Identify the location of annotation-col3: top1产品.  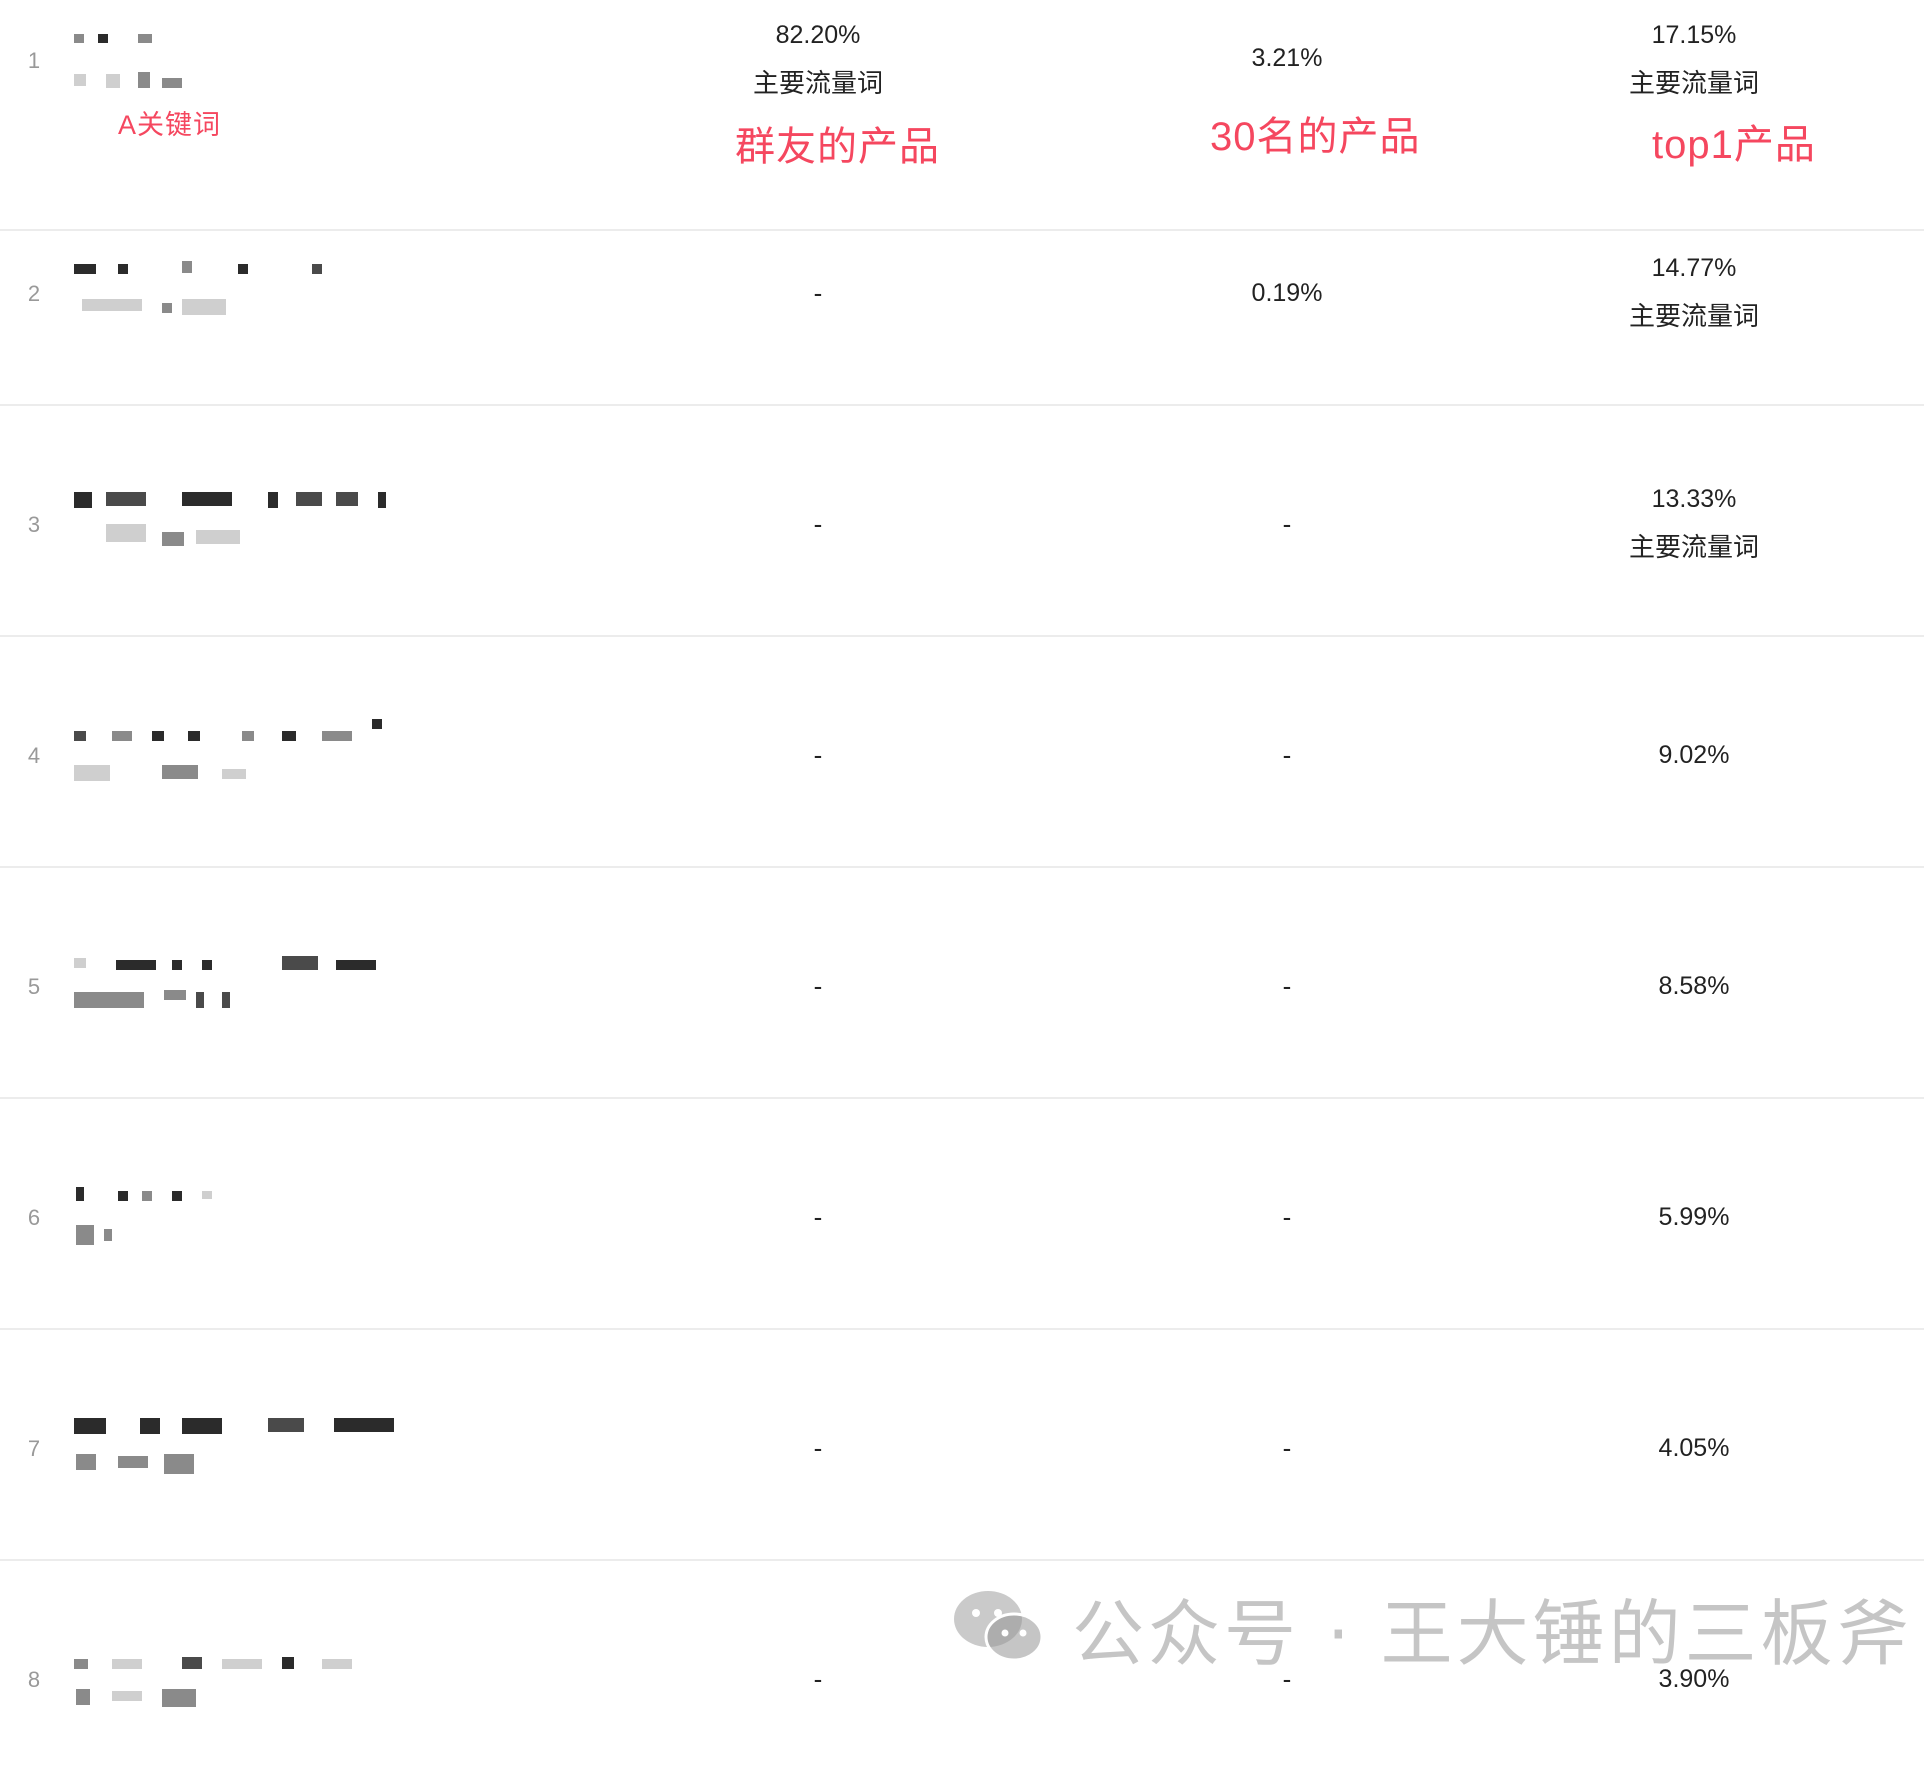
(1734, 145).